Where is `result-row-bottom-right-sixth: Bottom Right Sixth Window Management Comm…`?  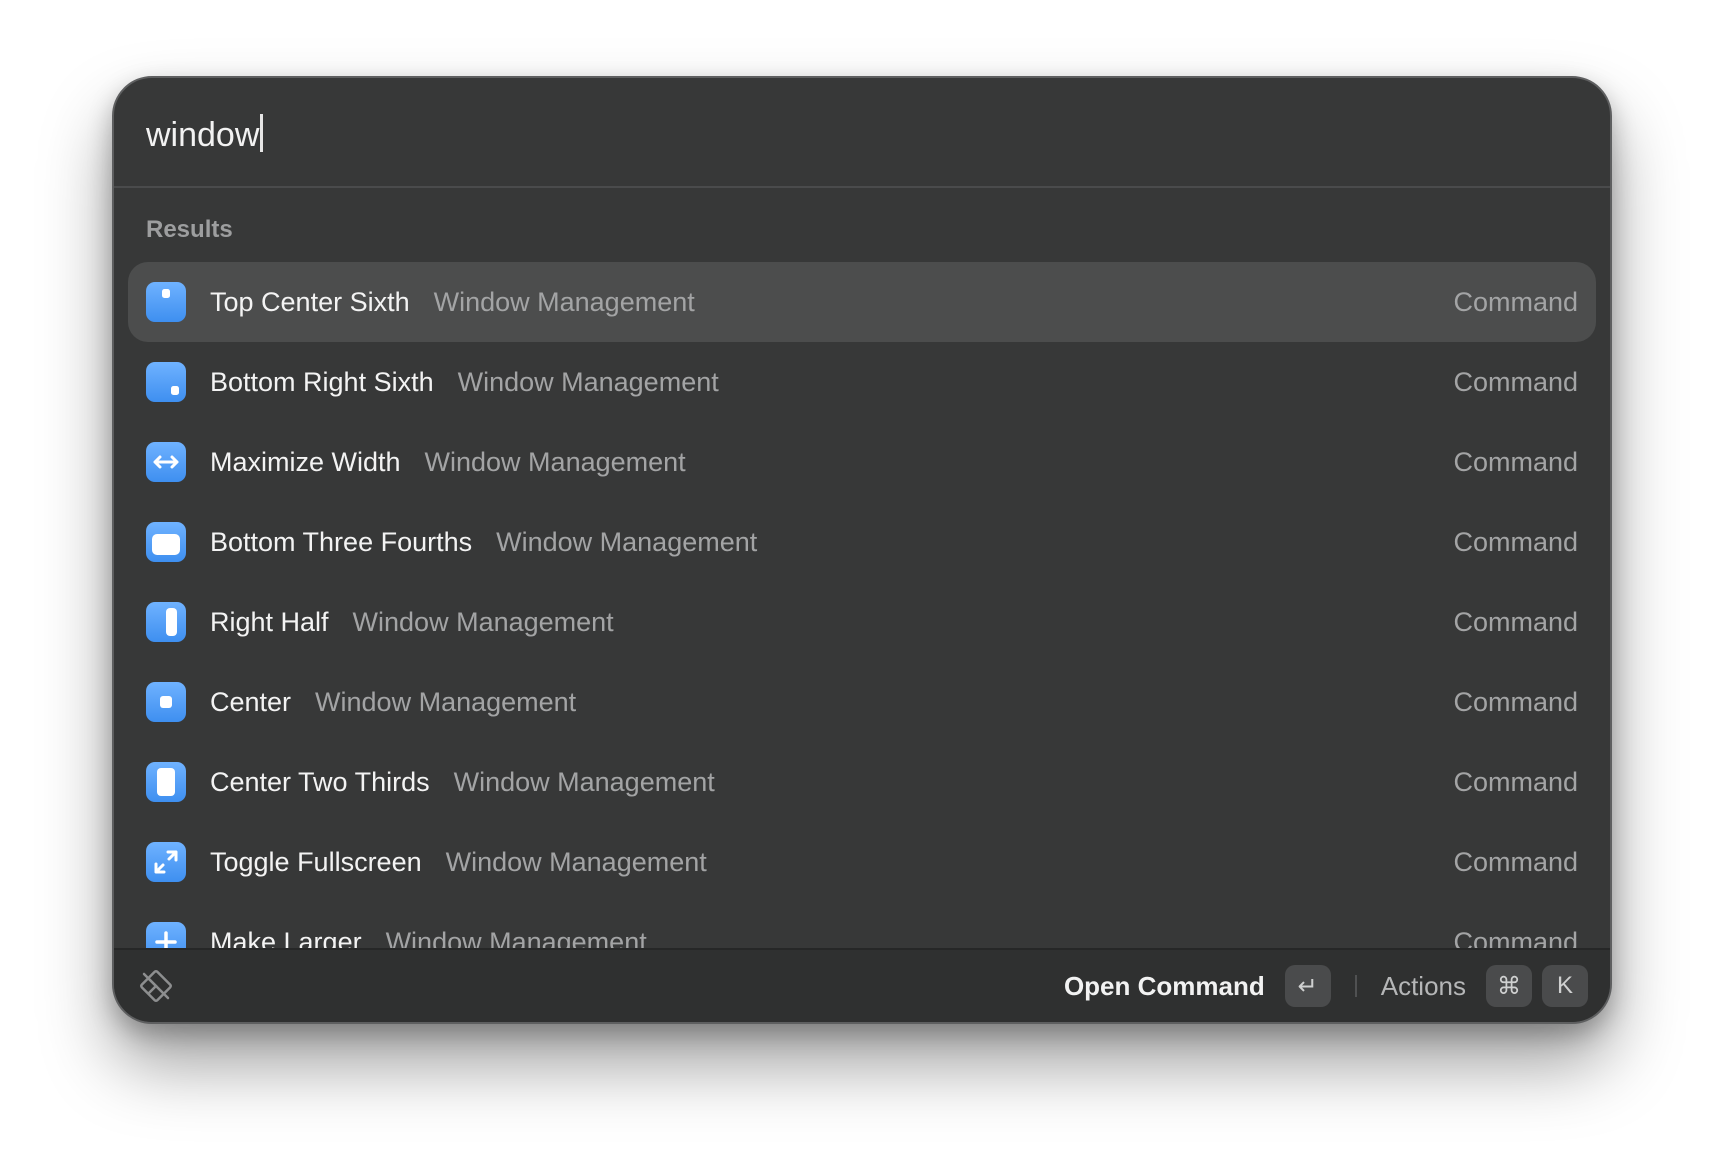 result-row-bottom-right-sixth: Bottom Right Sixth Window Management Comm… is located at coordinates (862, 382).